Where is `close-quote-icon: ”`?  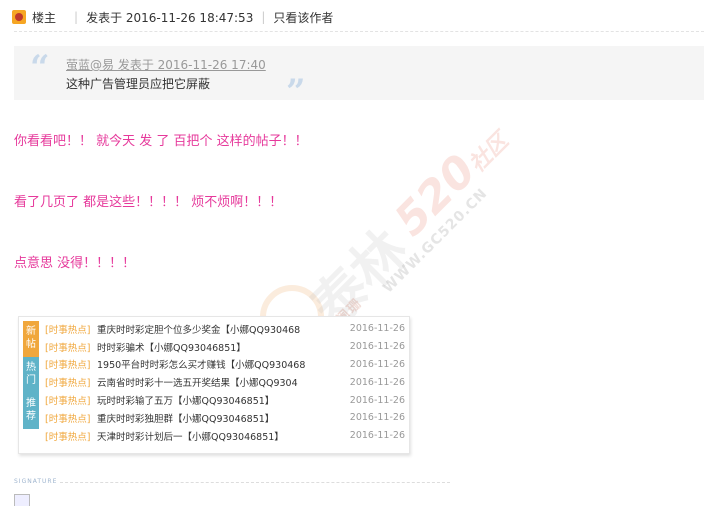
close-quote-icon: ” is located at coordinates (296, 92).